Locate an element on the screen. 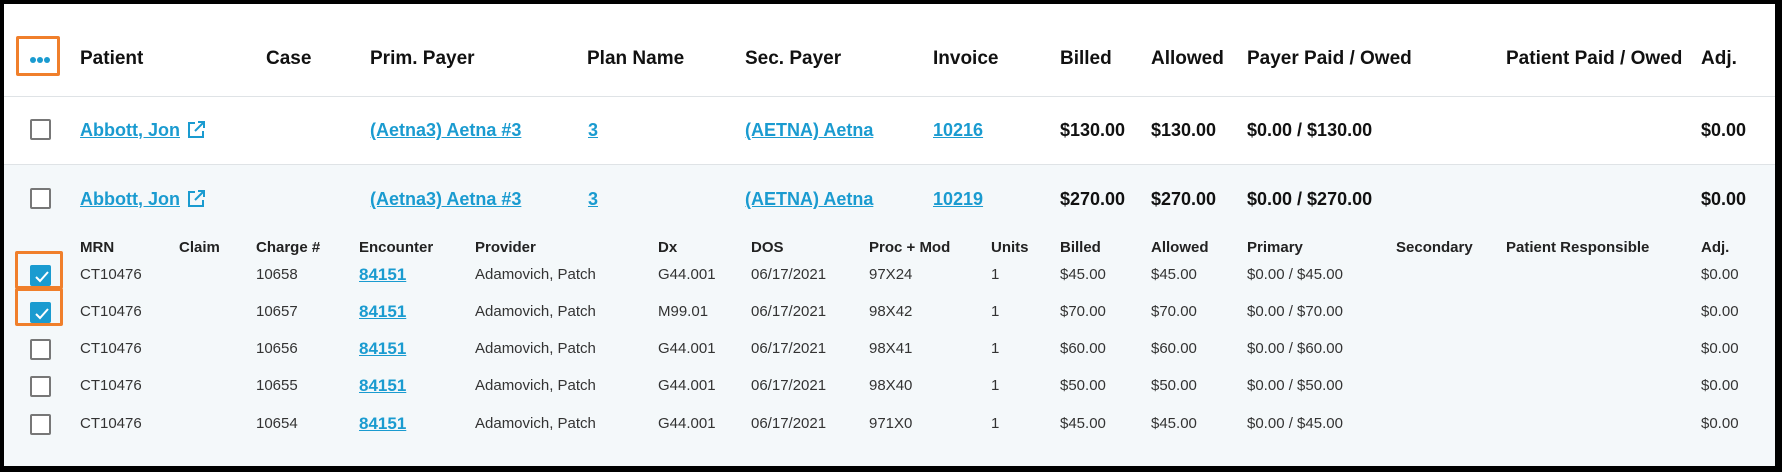 This screenshot has height=472, width=1782. col-adj: Adj. is located at coordinates (1719, 59).